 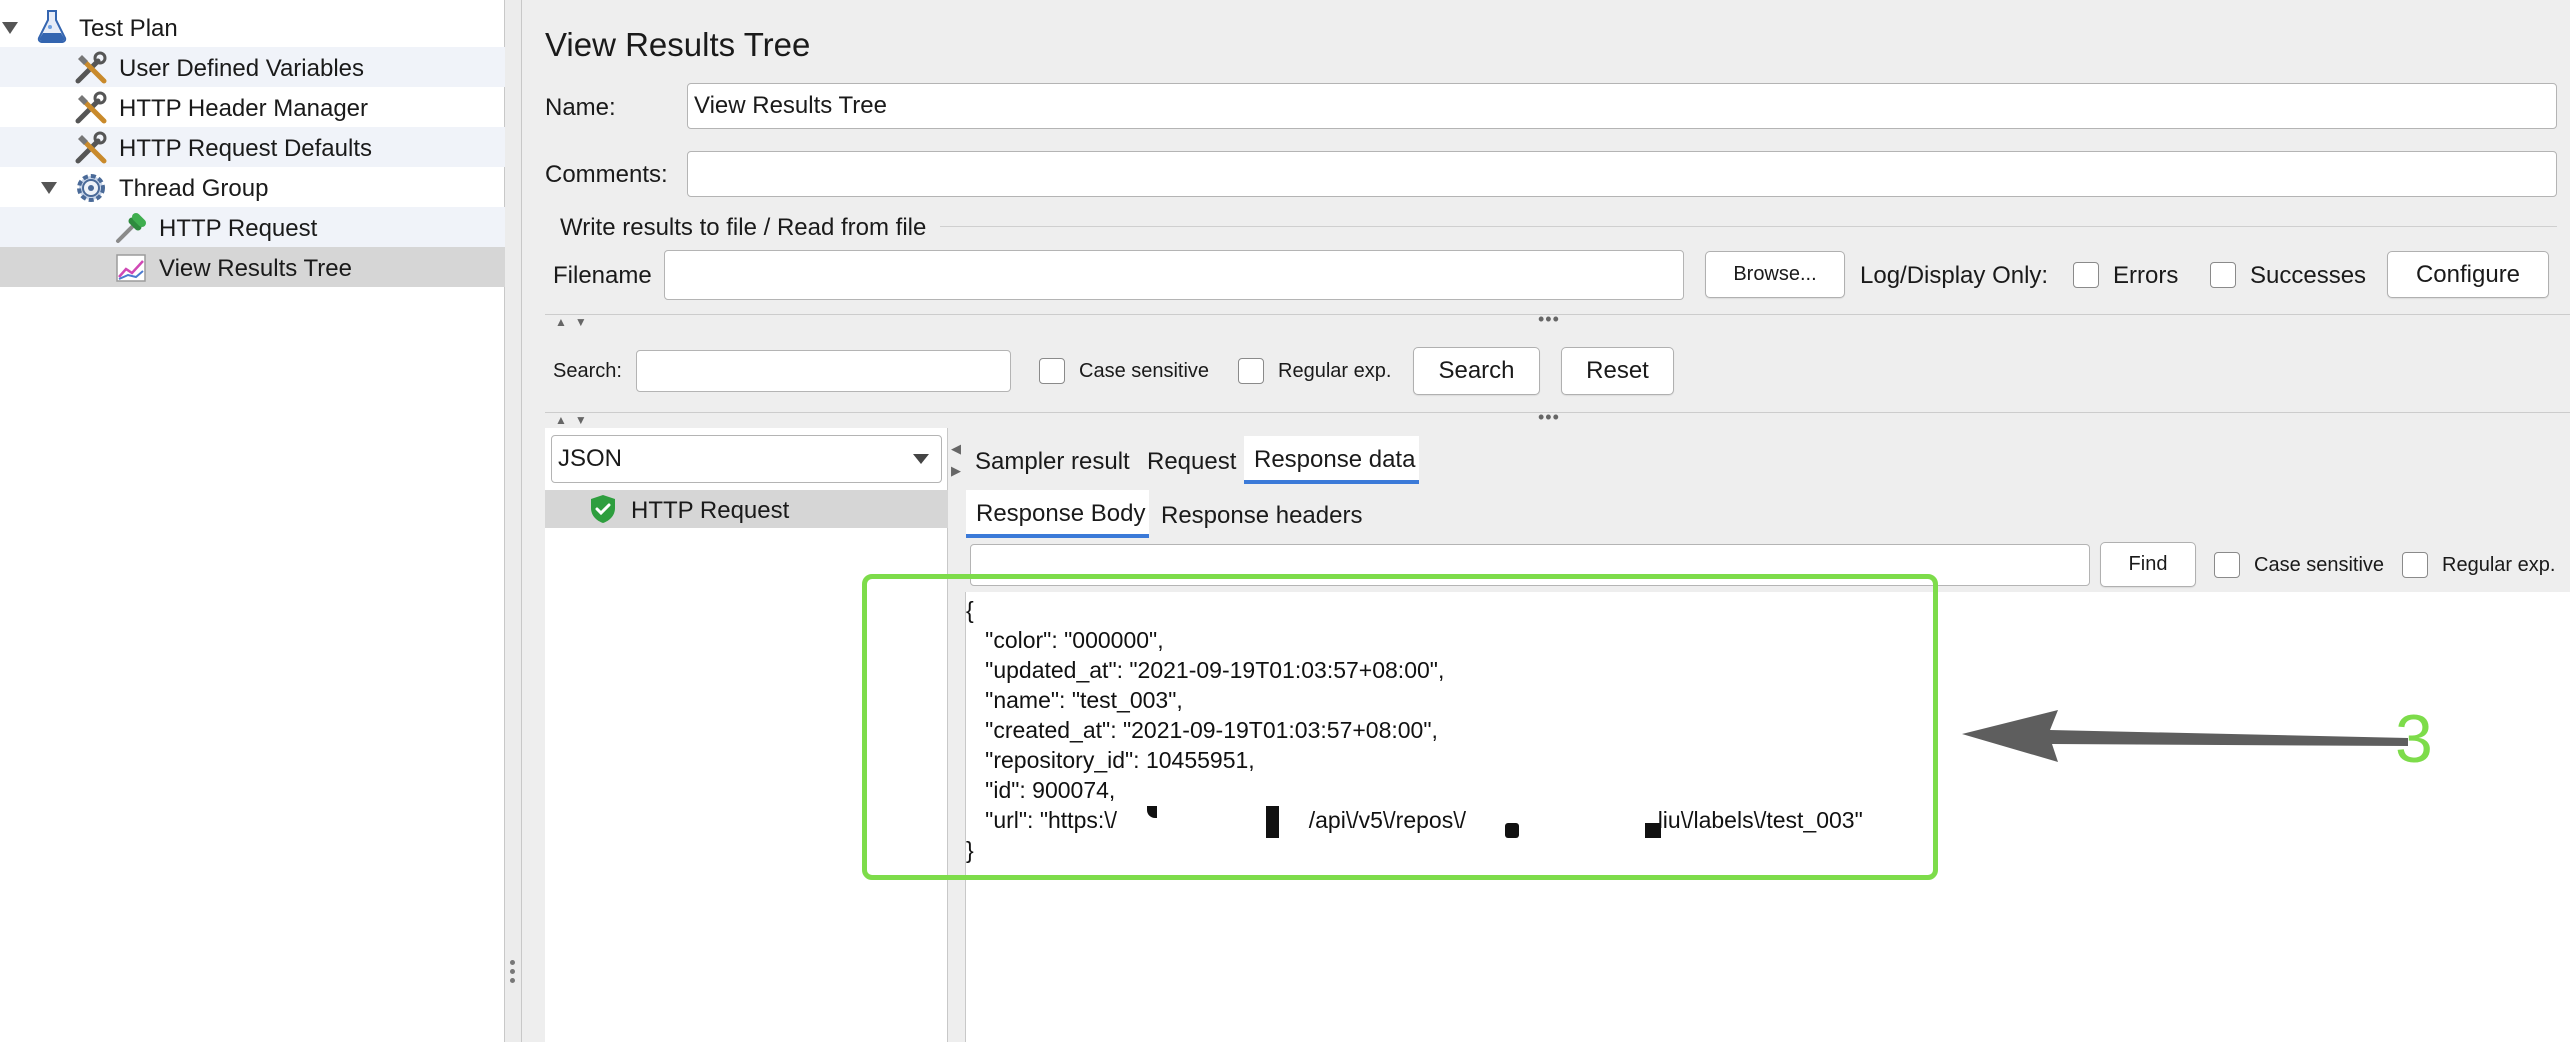 I want to click on name-input: View Results Tree, so click(x=1622, y=106).